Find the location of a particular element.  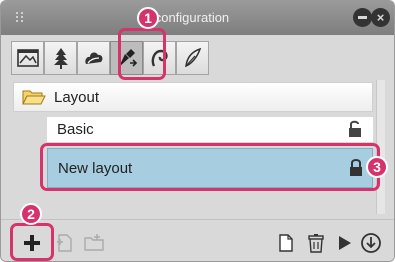

download-button is located at coordinates (371, 243).